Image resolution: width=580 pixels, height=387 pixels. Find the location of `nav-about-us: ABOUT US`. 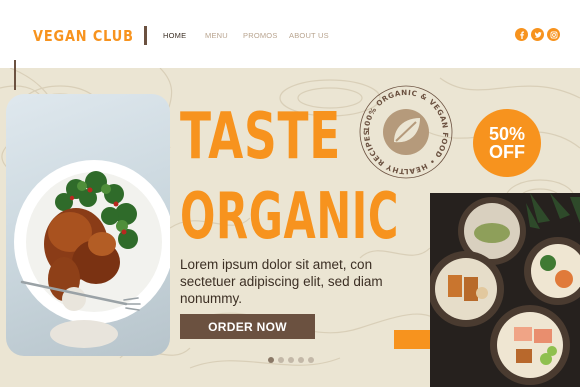

nav-about-us: ABOUT US is located at coordinates (309, 35).